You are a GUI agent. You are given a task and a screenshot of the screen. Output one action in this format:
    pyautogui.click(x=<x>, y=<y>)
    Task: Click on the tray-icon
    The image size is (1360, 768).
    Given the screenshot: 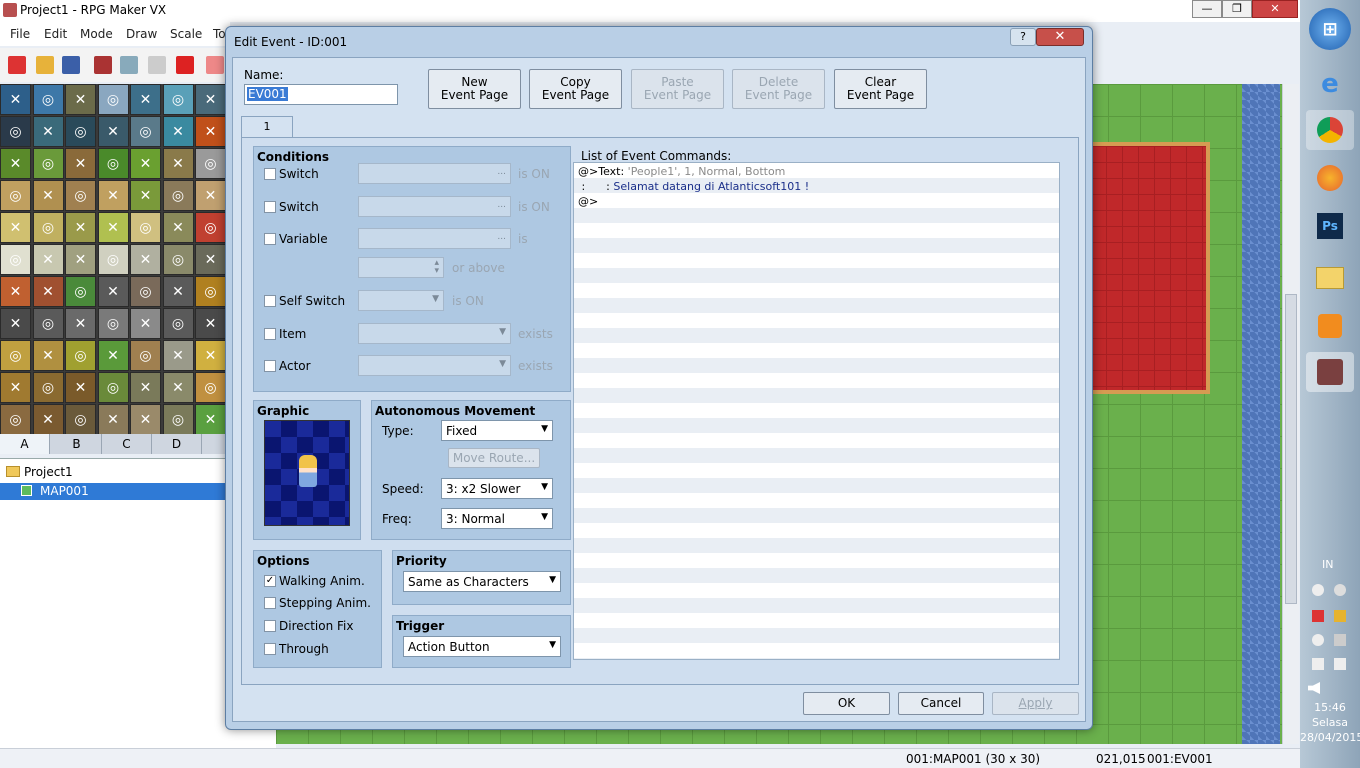 What is the action you would take?
    pyautogui.click(x=1340, y=590)
    